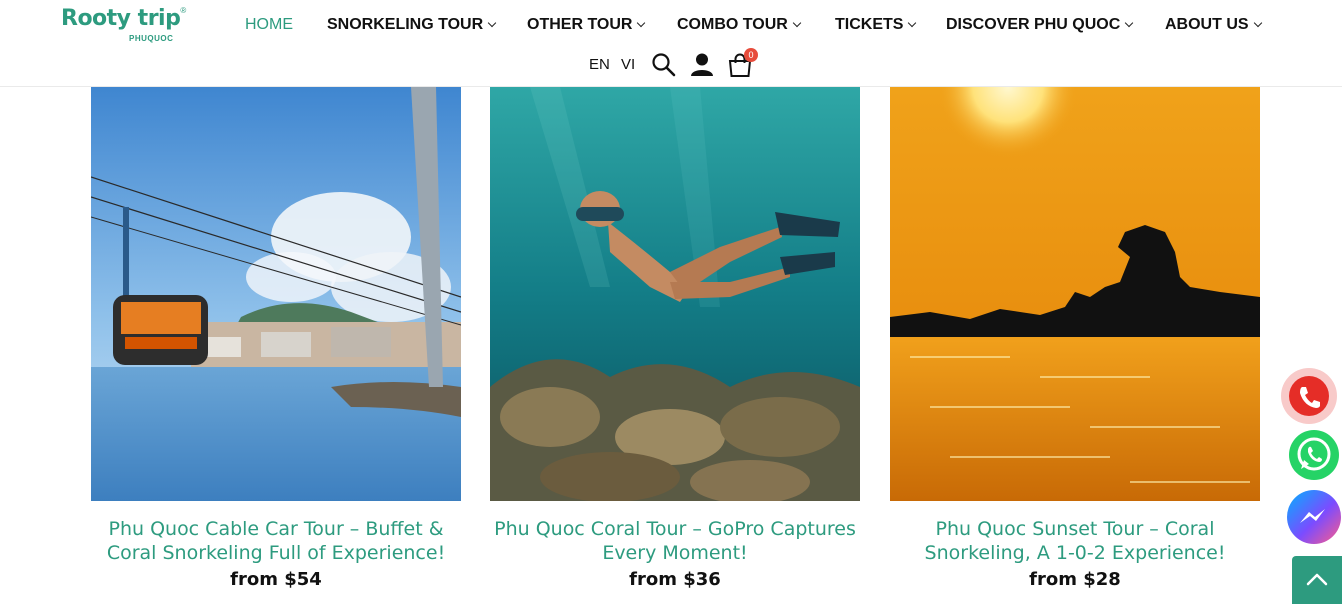 The image size is (1342, 604). I want to click on nav-about-us: ABOUT US, so click(1213, 25).